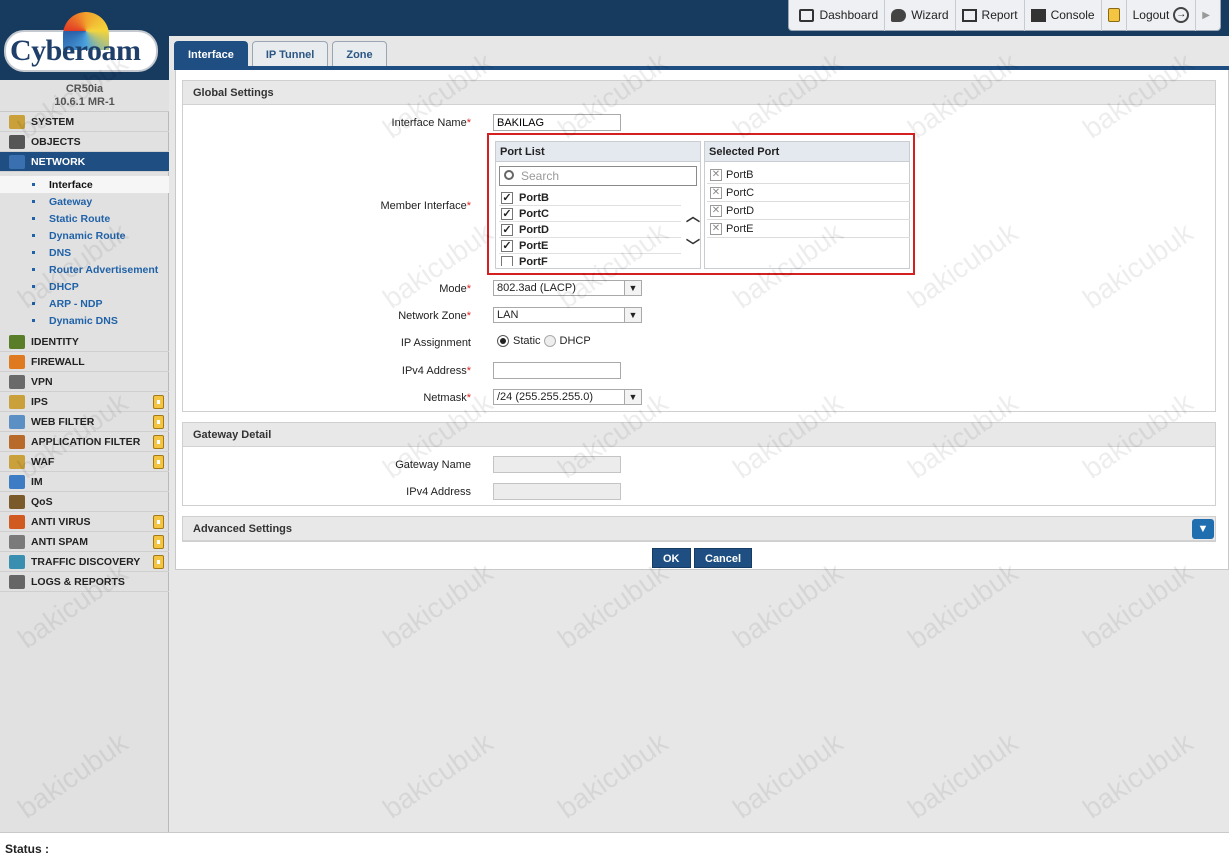 The image size is (1229, 858). What do you see at coordinates (740, 228) in the screenshot?
I see `selected-port-name: PortE` at bounding box center [740, 228].